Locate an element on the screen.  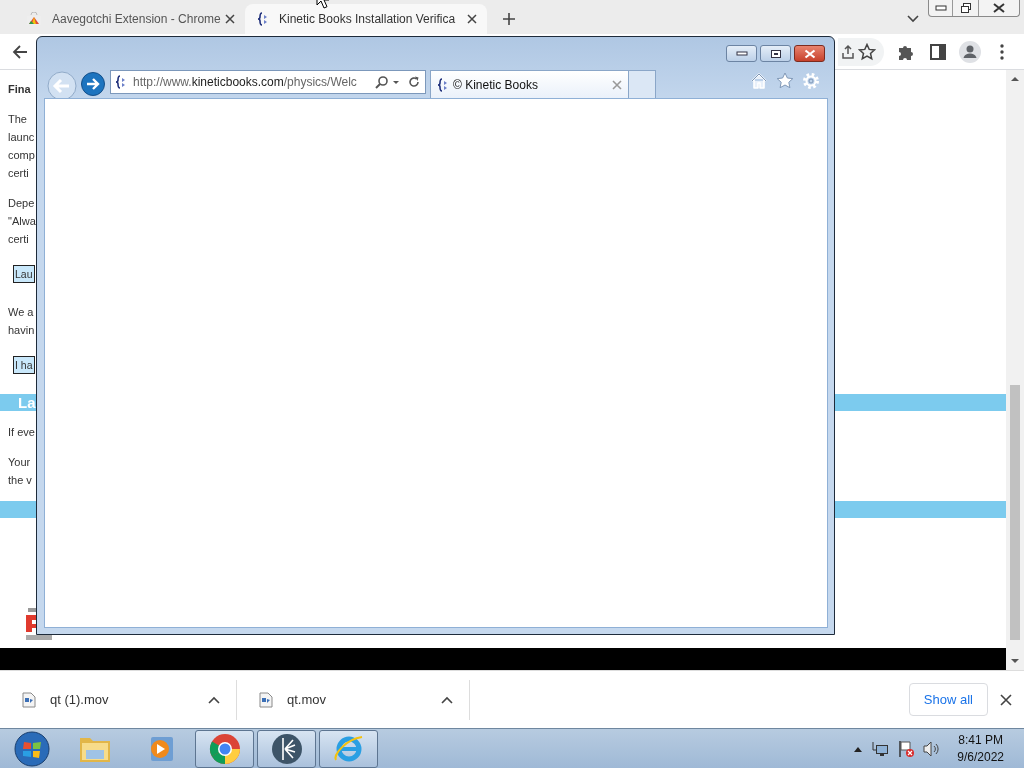
action-center-icon is located at coordinates (906, 748).